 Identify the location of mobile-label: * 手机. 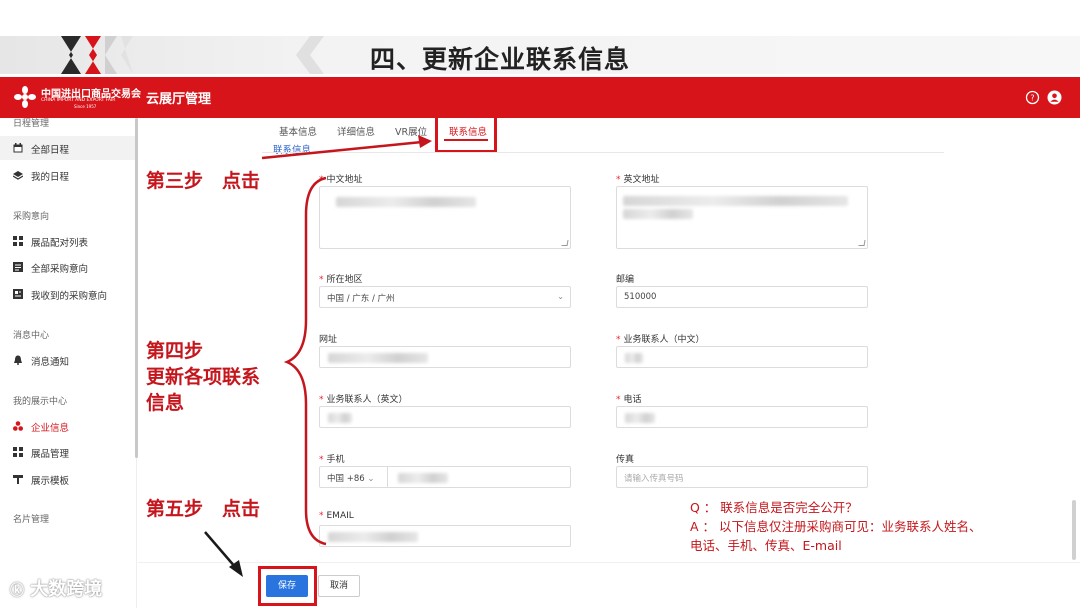
(332, 460).